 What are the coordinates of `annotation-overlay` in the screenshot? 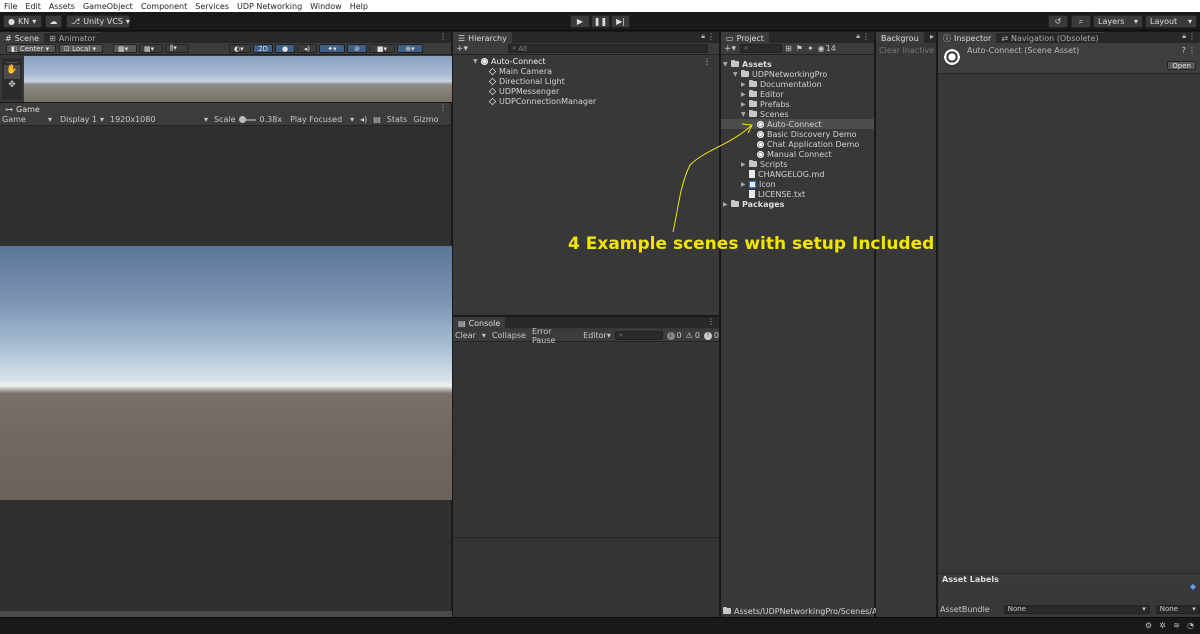 It's located at (712, 178).